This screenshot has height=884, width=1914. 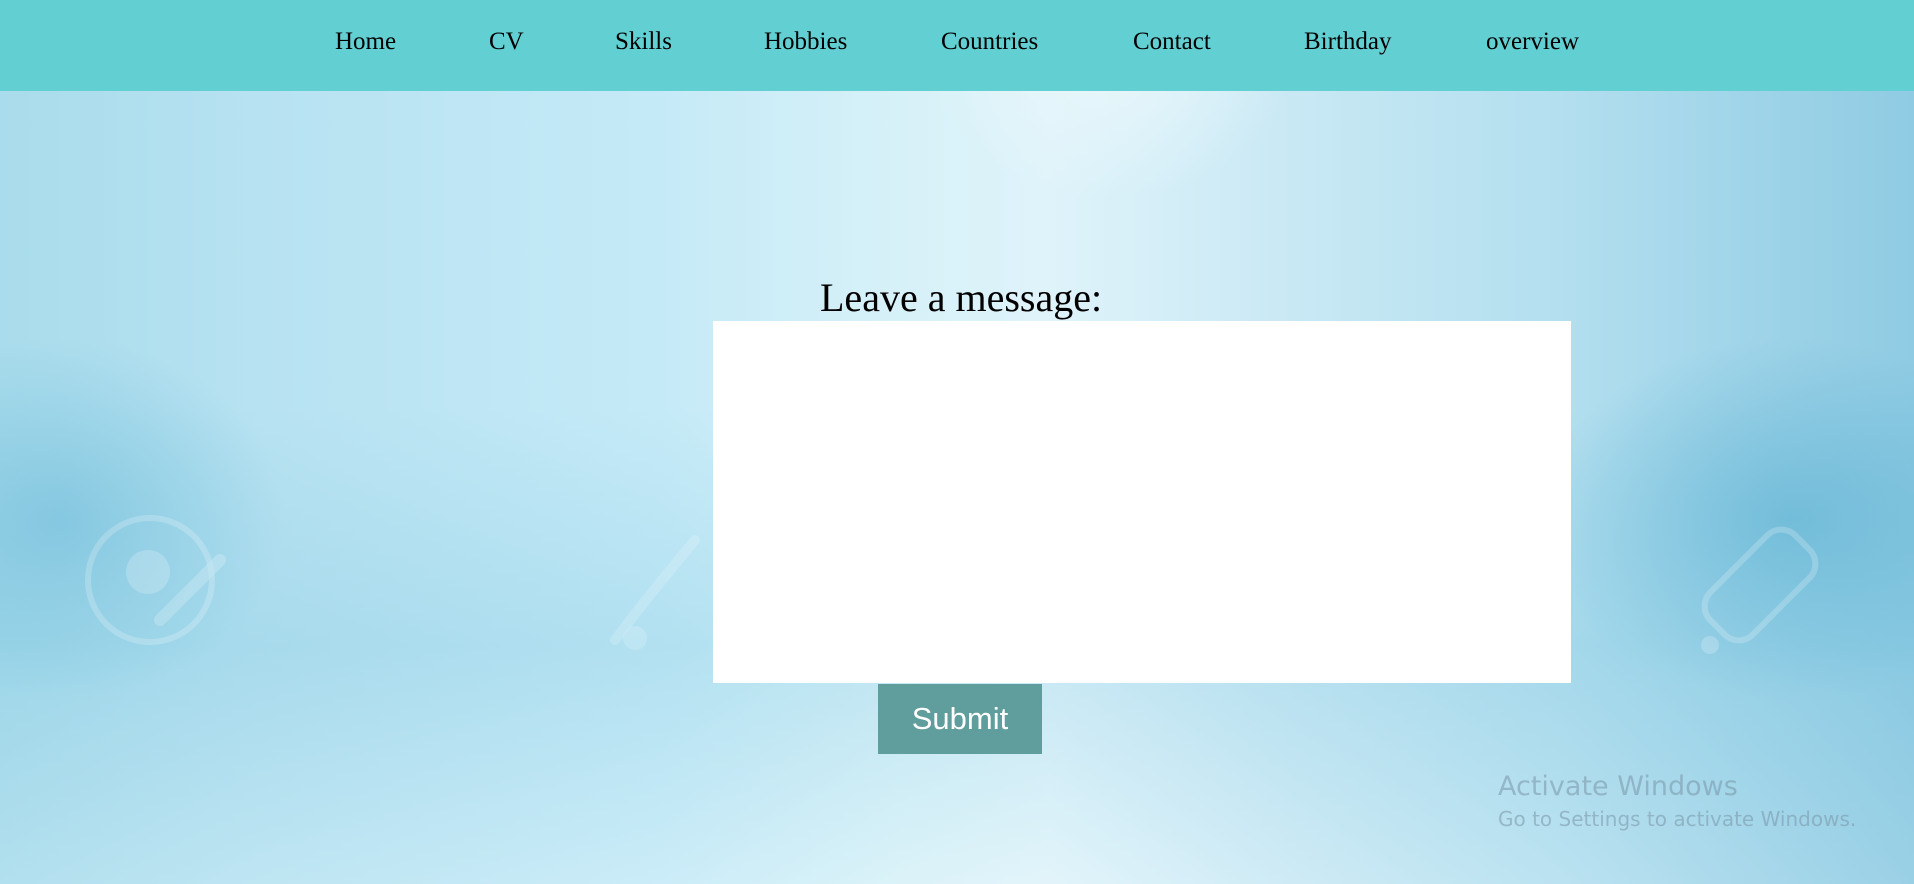 I want to click on watermark-title: Activate Windows, so click(x=1618, y=786).